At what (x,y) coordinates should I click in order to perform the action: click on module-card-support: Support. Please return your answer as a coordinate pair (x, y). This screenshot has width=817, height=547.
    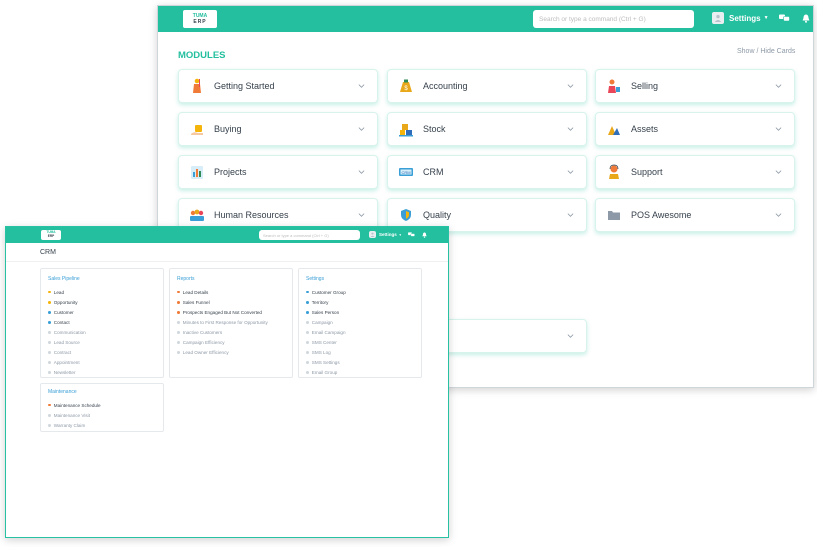
    Looking at the image, I should click on (695, 172).